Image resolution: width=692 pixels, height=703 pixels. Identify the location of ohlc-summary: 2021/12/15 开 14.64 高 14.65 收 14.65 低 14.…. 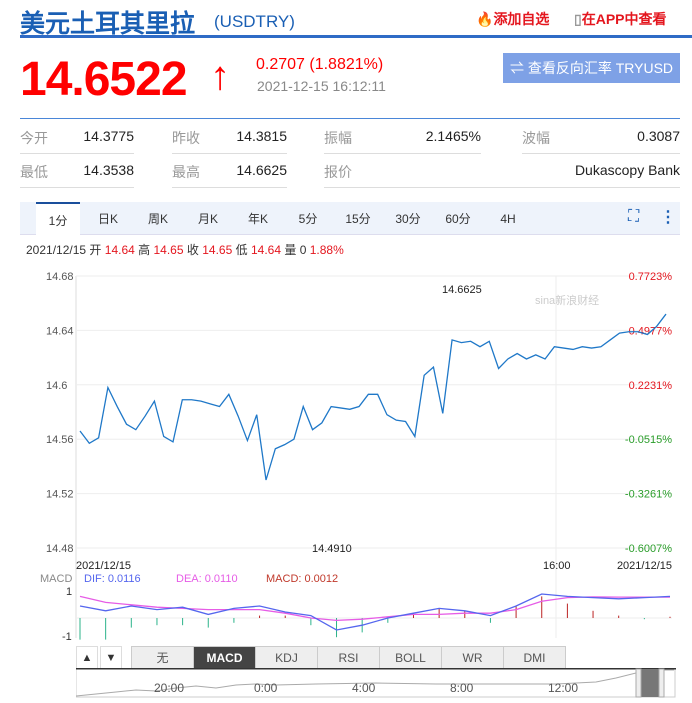
(185, 250).